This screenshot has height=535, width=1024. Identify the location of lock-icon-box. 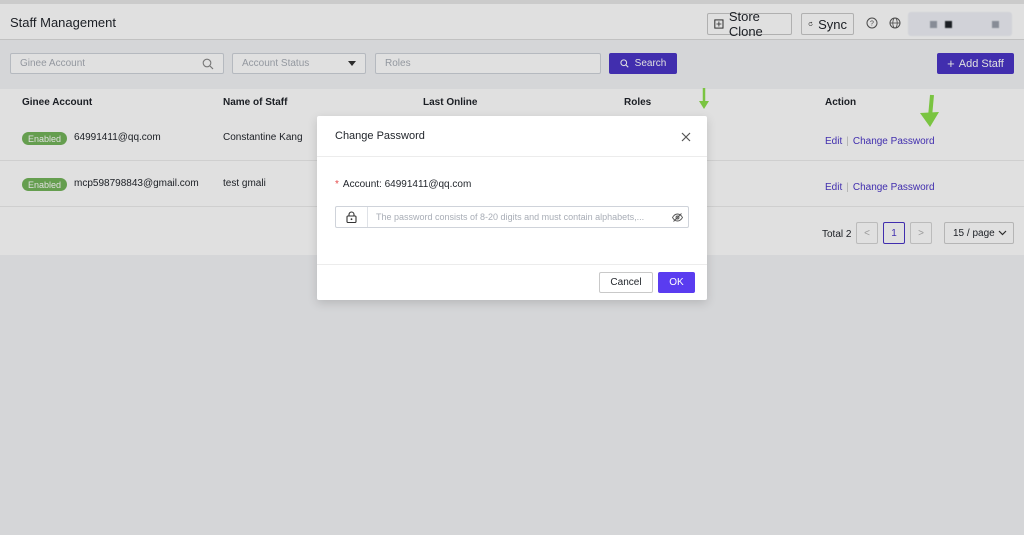
(352, 217).